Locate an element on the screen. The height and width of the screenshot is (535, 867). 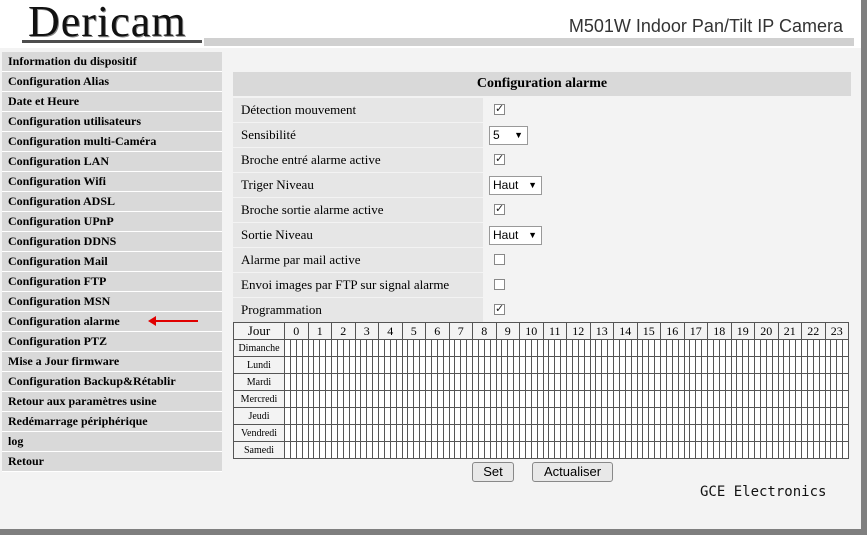
setting-label: Broche sortie alarme active is located at coordinates (358, 210).